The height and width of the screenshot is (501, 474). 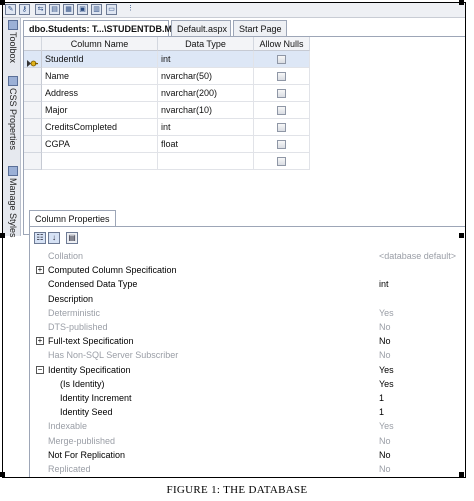 I want to click on property-row: Indexable Yes, so click(x=249, y=426).